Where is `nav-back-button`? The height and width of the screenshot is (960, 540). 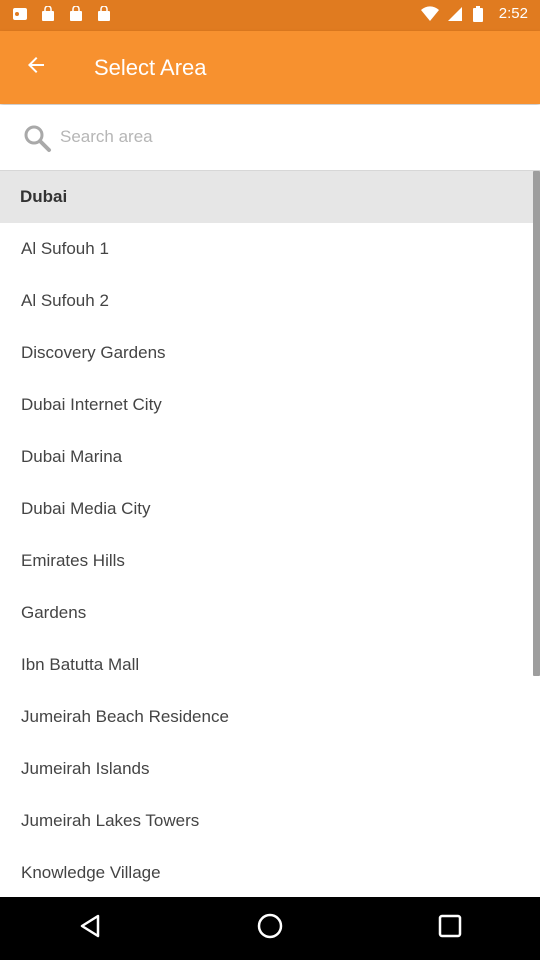 nav-back-button is located at coordinates (90, 929).